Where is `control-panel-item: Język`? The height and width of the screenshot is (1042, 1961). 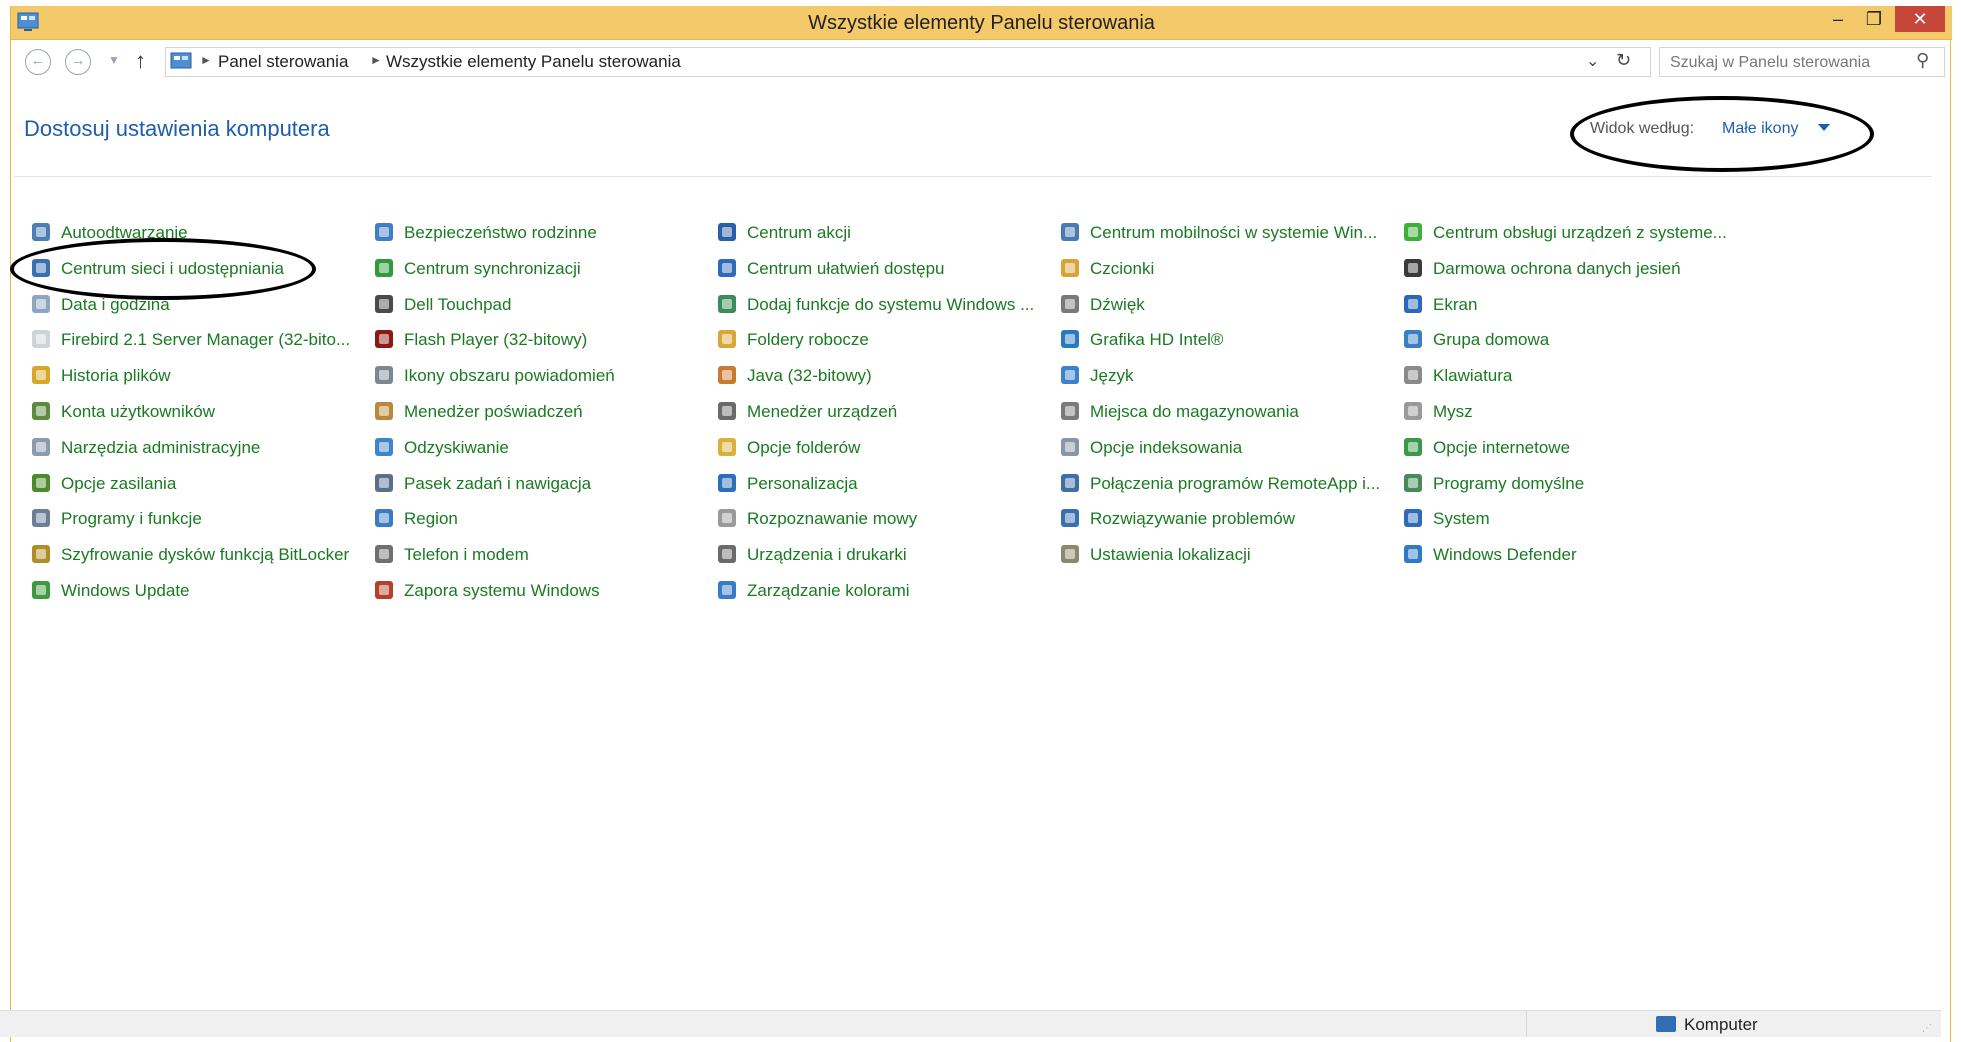
control-panel-item: Język is located at coordinates (1226, 376).